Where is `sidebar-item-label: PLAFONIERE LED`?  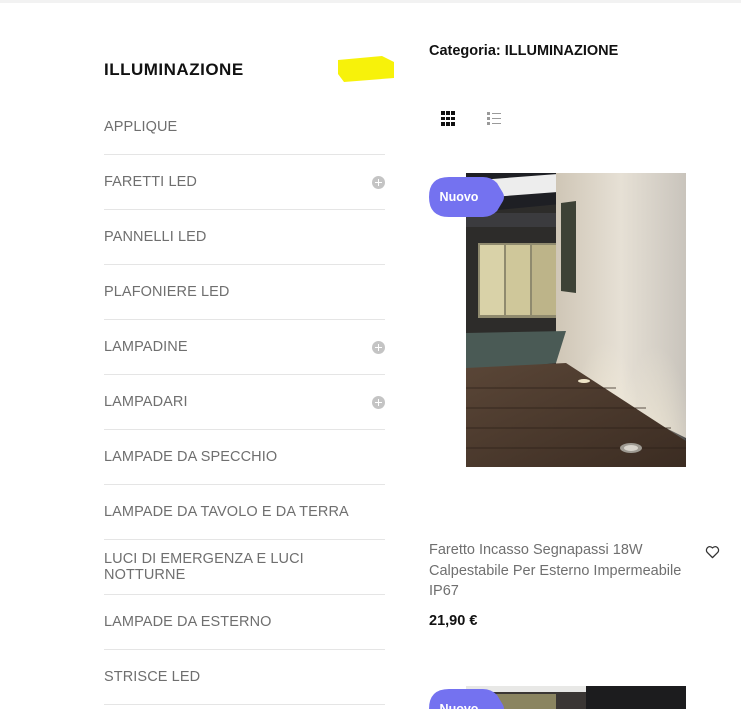
sidebar-item-label: PLAFONIERE LED is located at coordinates (167, 292).